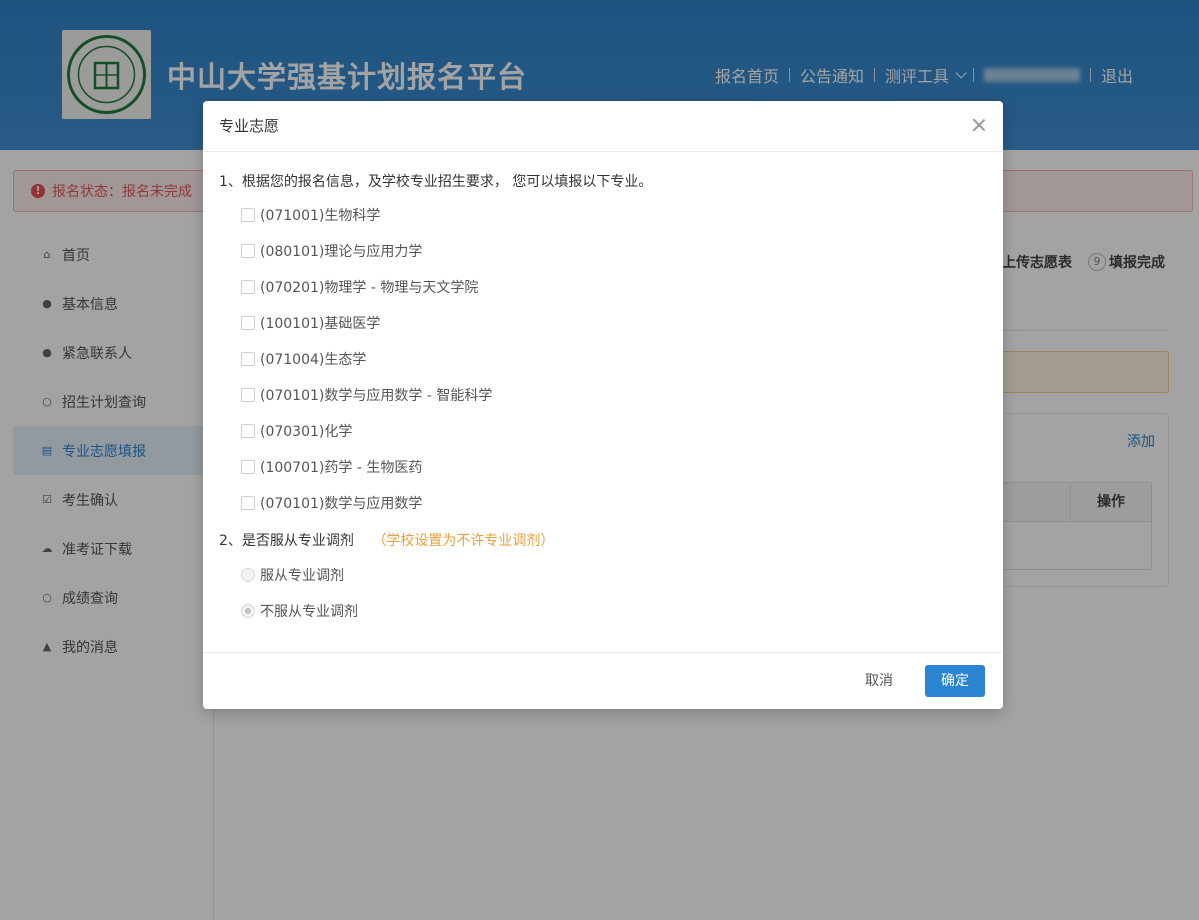 Image resolution: width=1199 pixels, height=920 pixels. Describe the element at coordinates (369, 288) in the screenshot. I see `major-label: (070201)物理学 - 物理与天文学院` at that location.